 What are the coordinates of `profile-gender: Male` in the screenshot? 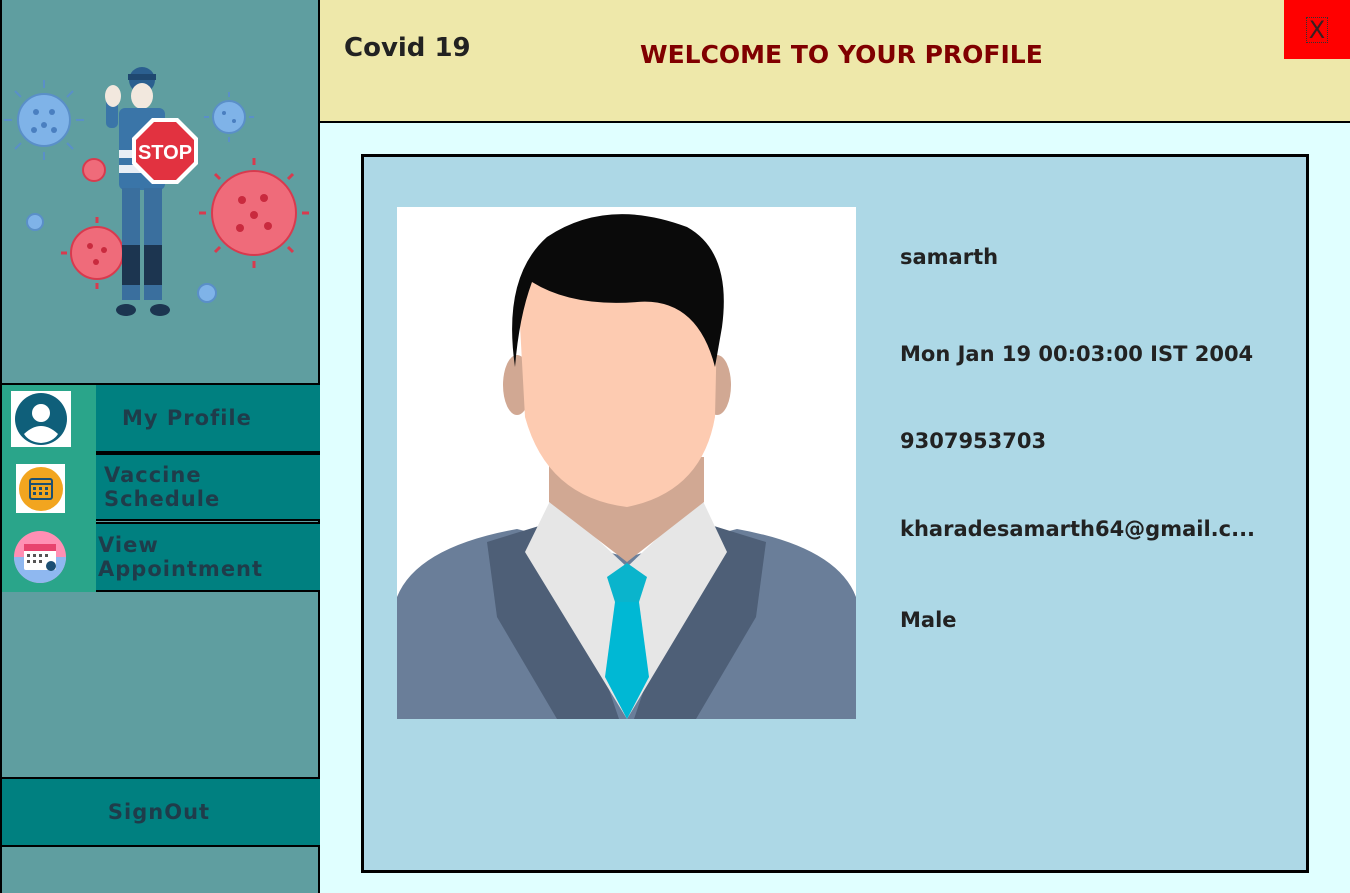 It's located at (928, 620).